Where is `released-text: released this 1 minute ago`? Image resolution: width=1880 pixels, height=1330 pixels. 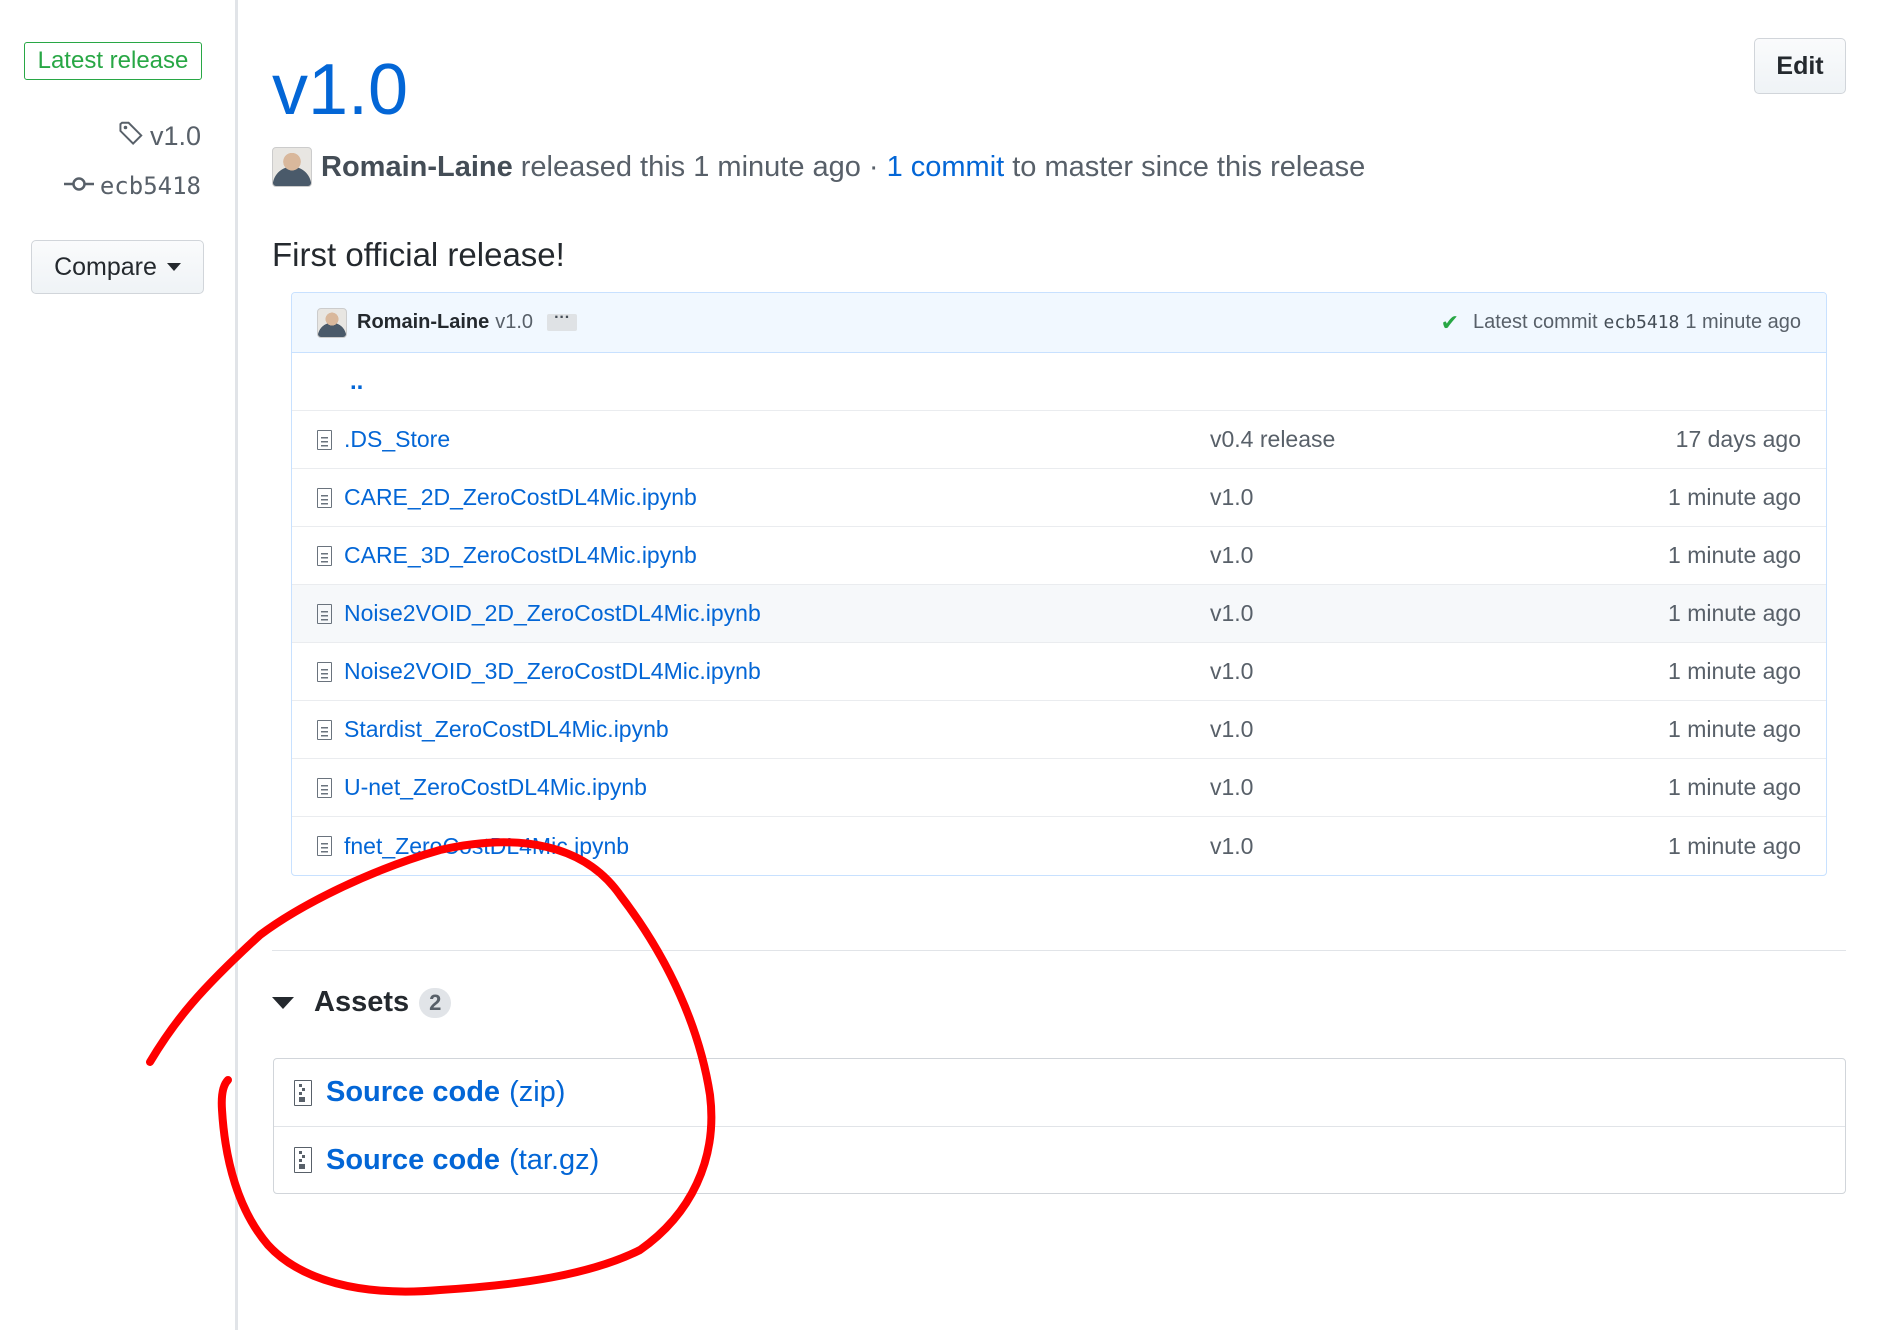 released-text: released this 1 minute ago is located at coordinates (690, 166).